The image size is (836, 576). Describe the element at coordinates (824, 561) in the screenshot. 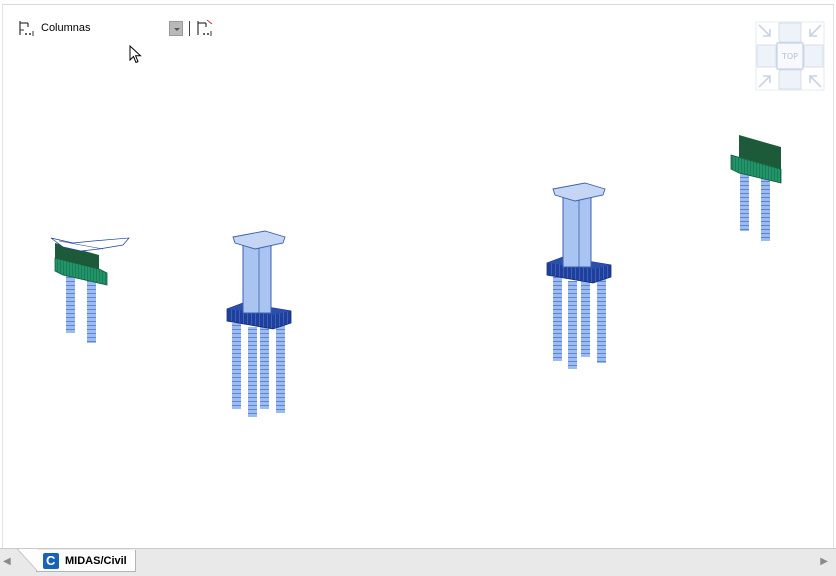

I see `tab-scroll-right-icon: ▶` at that location.